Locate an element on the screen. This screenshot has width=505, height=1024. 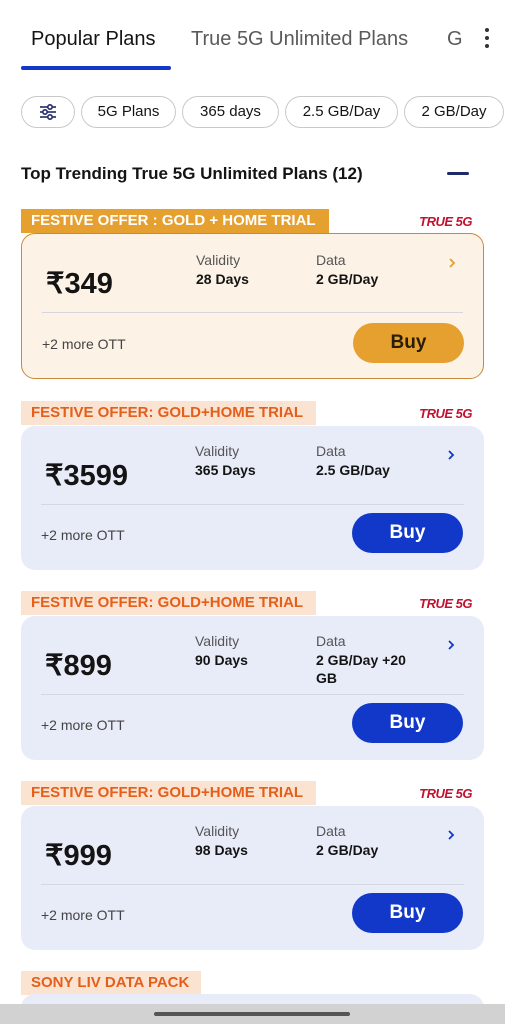
sliders-icon is located at coordinates (48, 112).